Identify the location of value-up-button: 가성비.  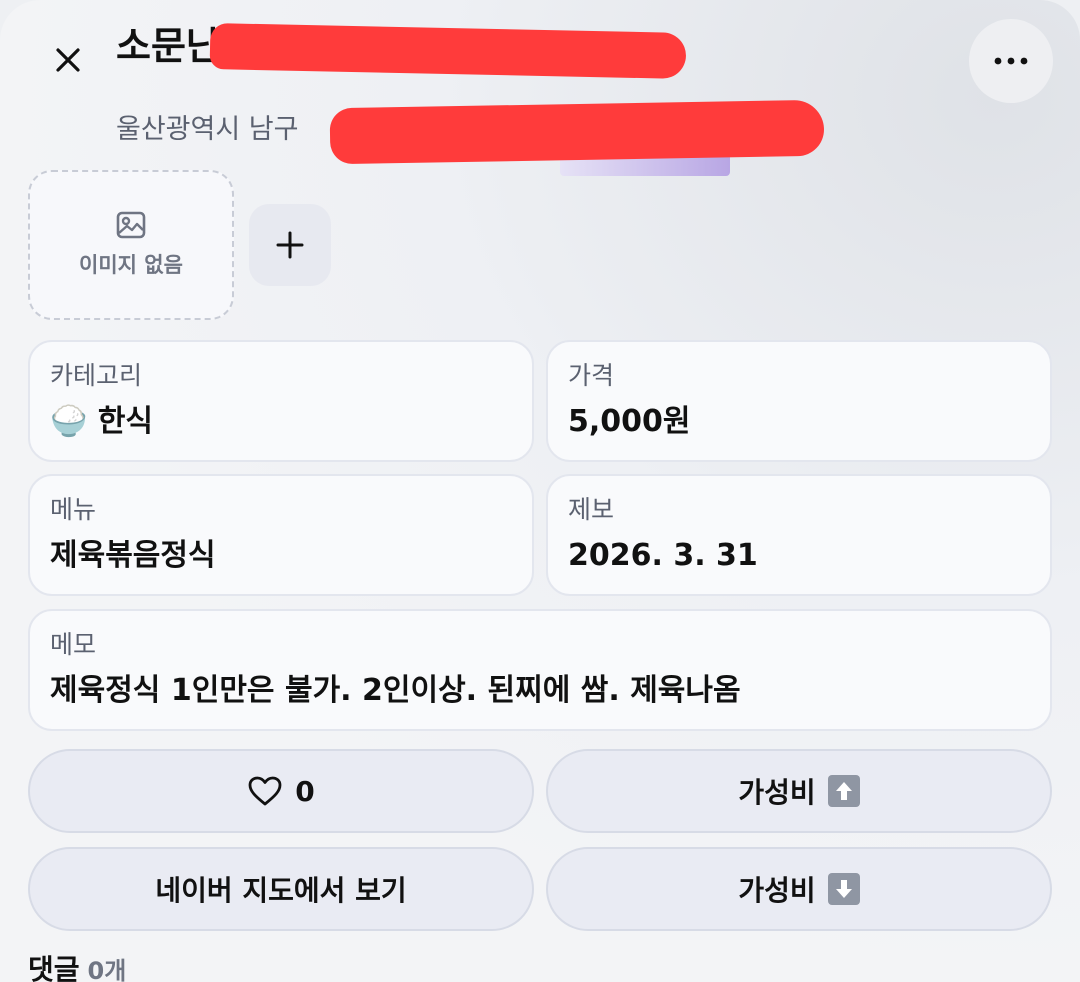
(799, 791).